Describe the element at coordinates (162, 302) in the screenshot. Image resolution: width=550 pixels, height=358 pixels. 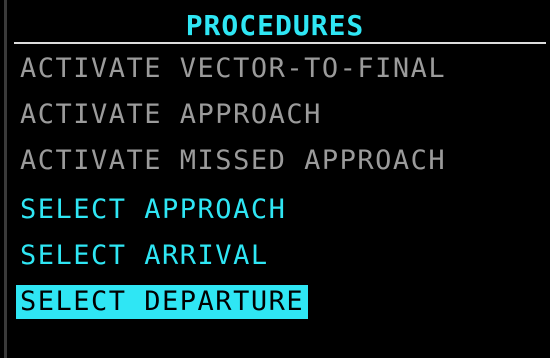
I see `menu-item-select-departure: SELECT DEPARTURE` at that location.